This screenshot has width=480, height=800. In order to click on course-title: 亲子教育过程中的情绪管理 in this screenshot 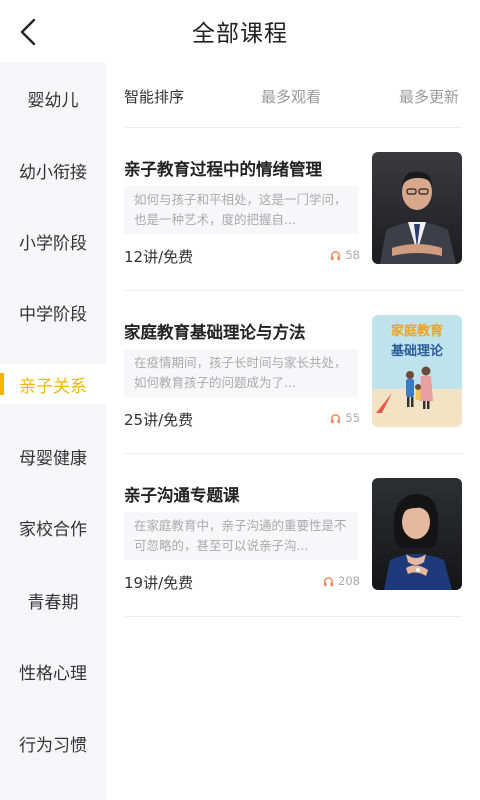, I will do `click(223, 169)`.